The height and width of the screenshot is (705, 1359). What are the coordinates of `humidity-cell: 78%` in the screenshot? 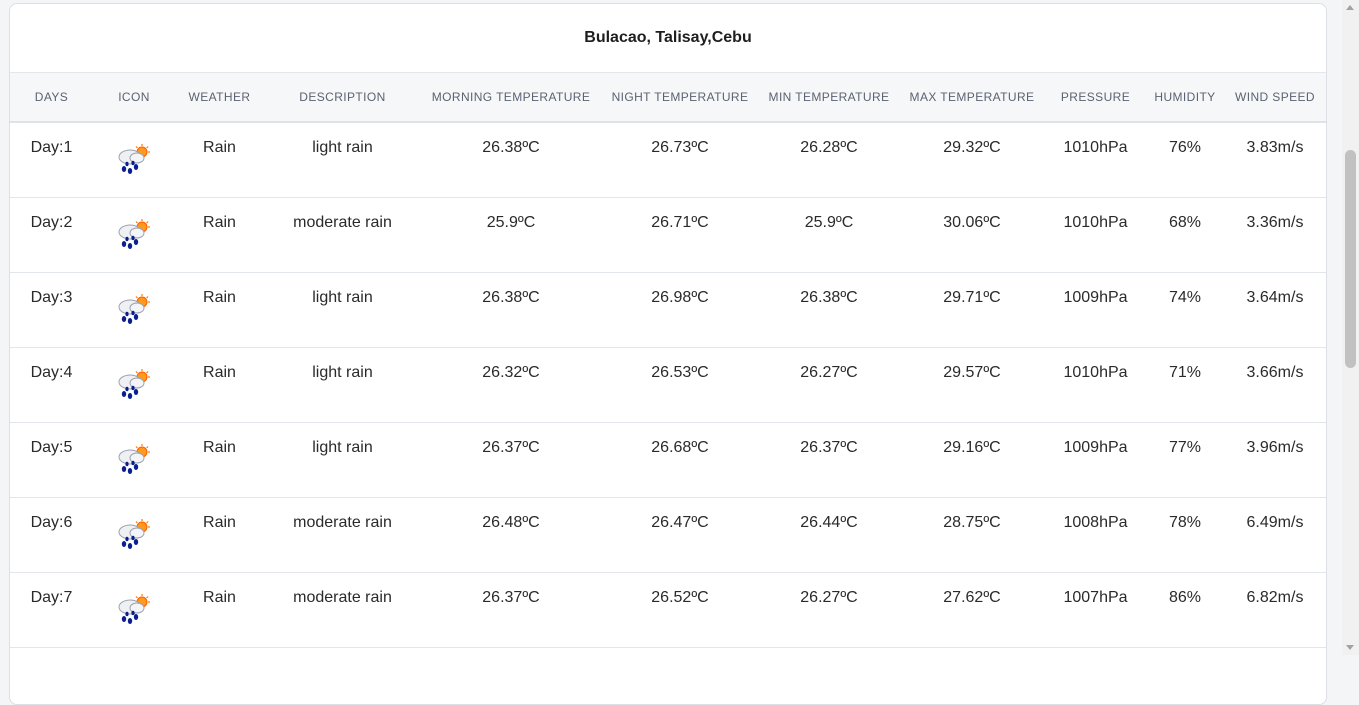 It's located at (1185, 535).